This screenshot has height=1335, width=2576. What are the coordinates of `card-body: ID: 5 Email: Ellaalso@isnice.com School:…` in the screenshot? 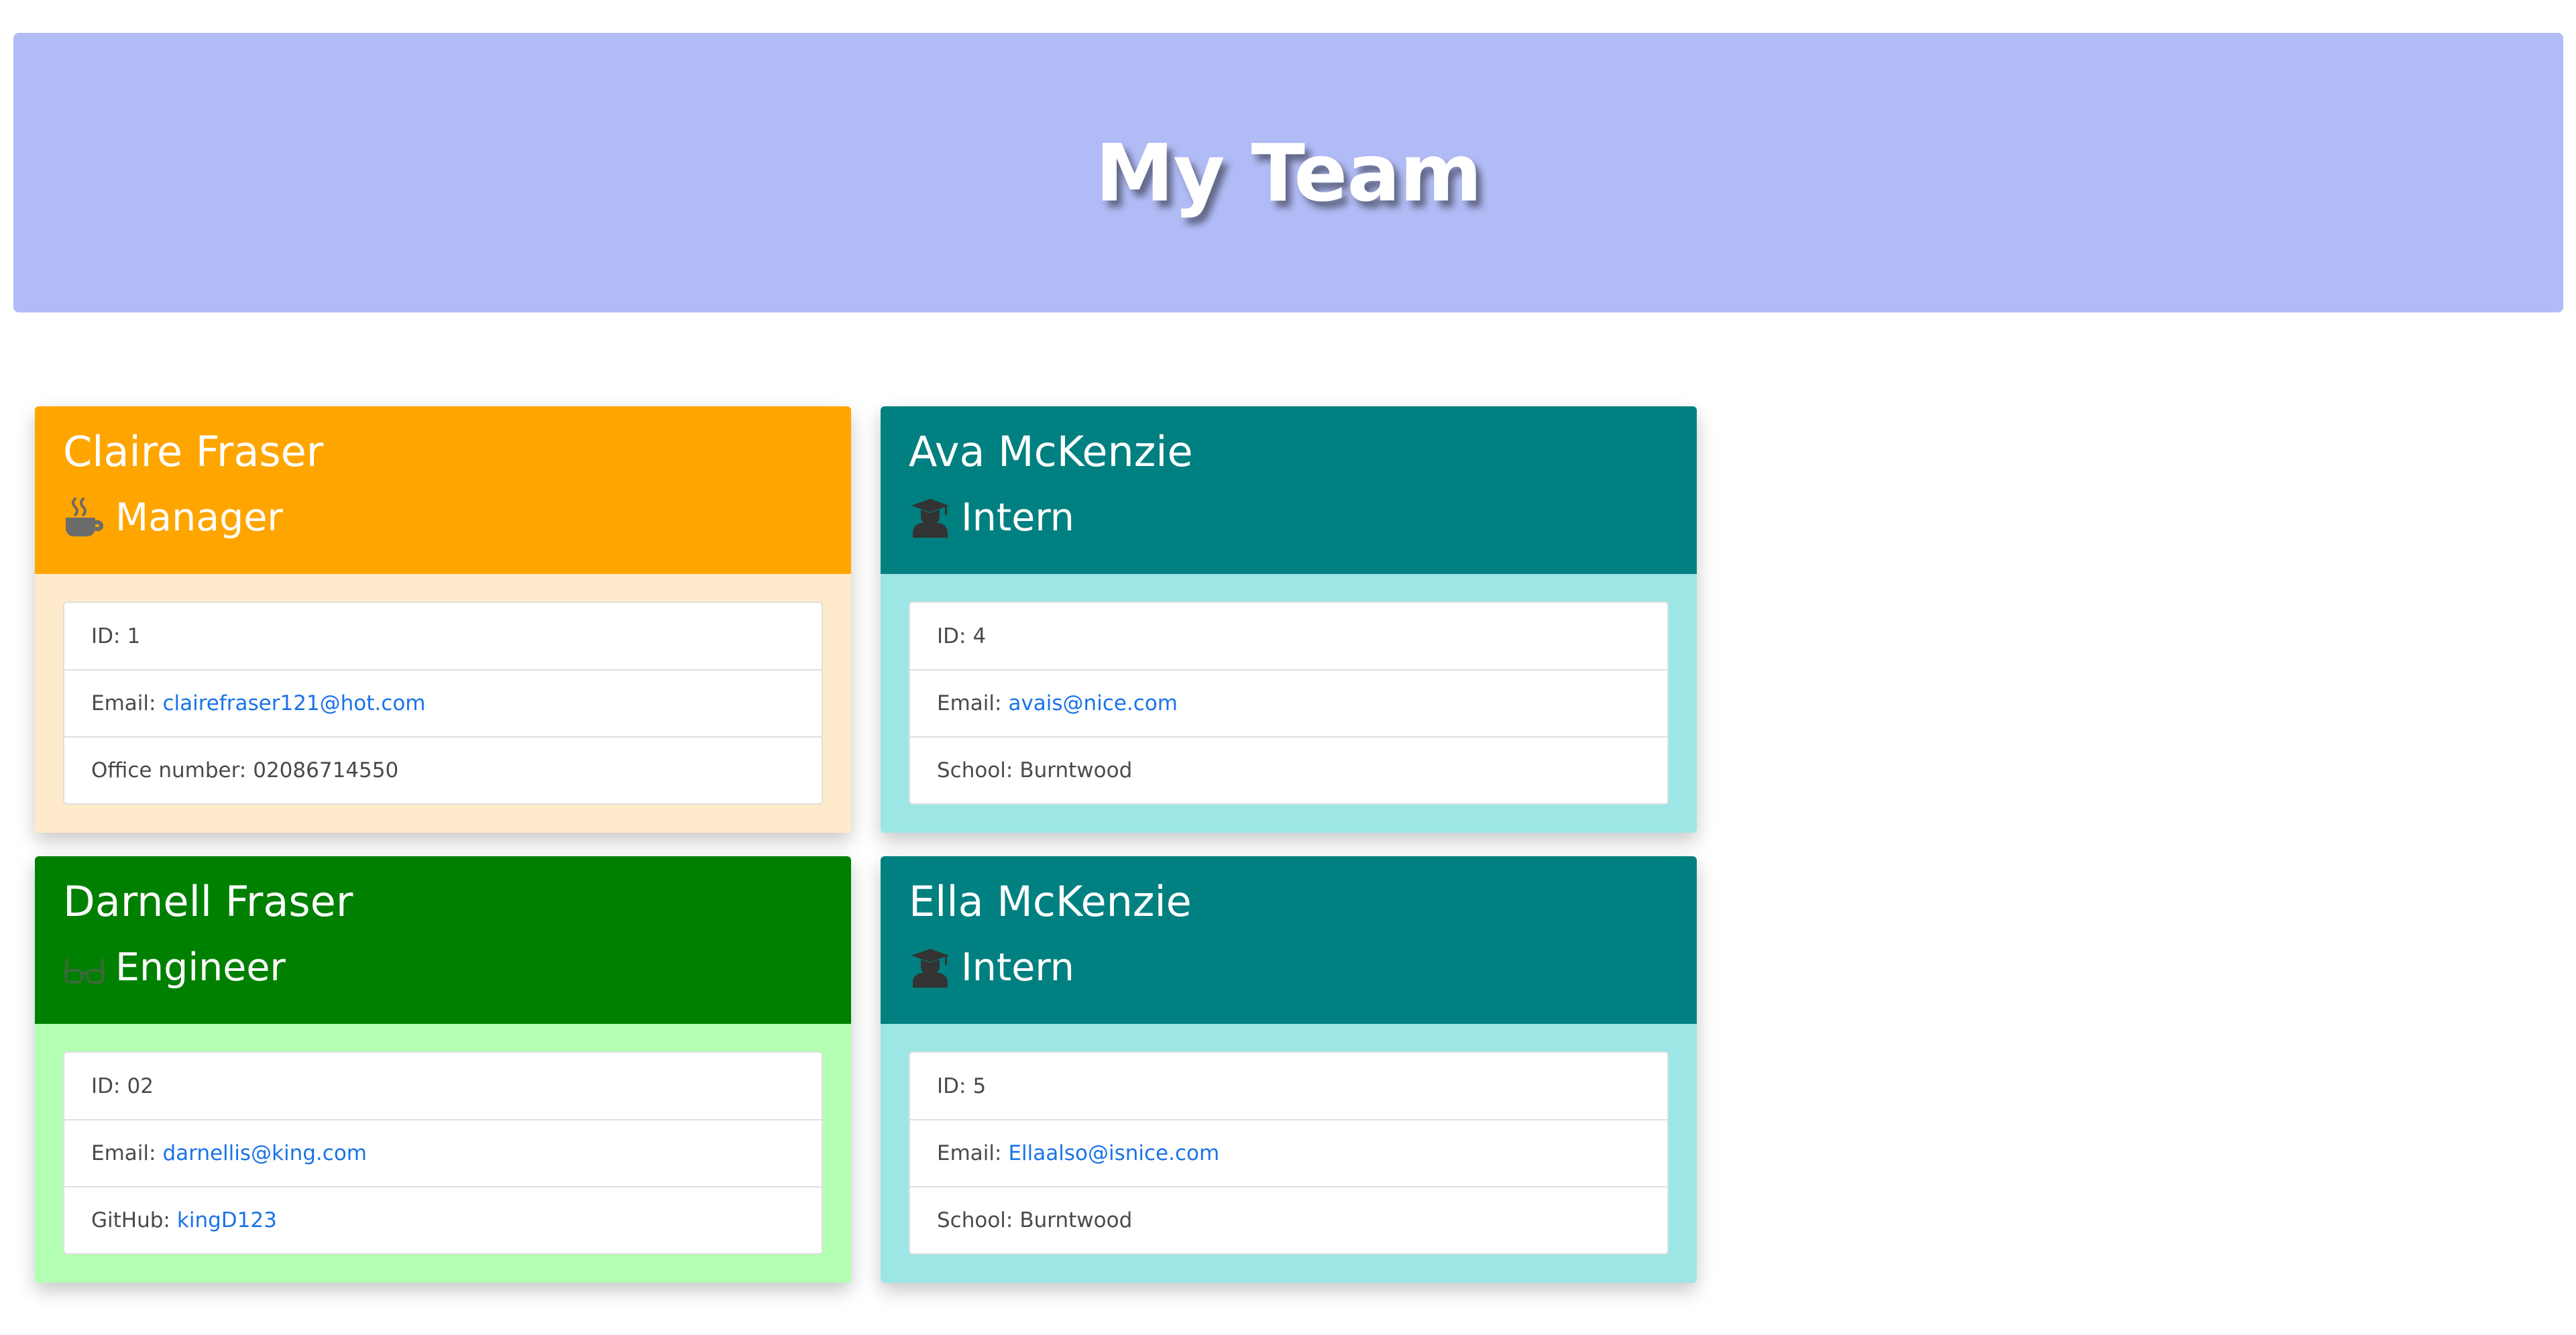 It's located at (1289, 1153).